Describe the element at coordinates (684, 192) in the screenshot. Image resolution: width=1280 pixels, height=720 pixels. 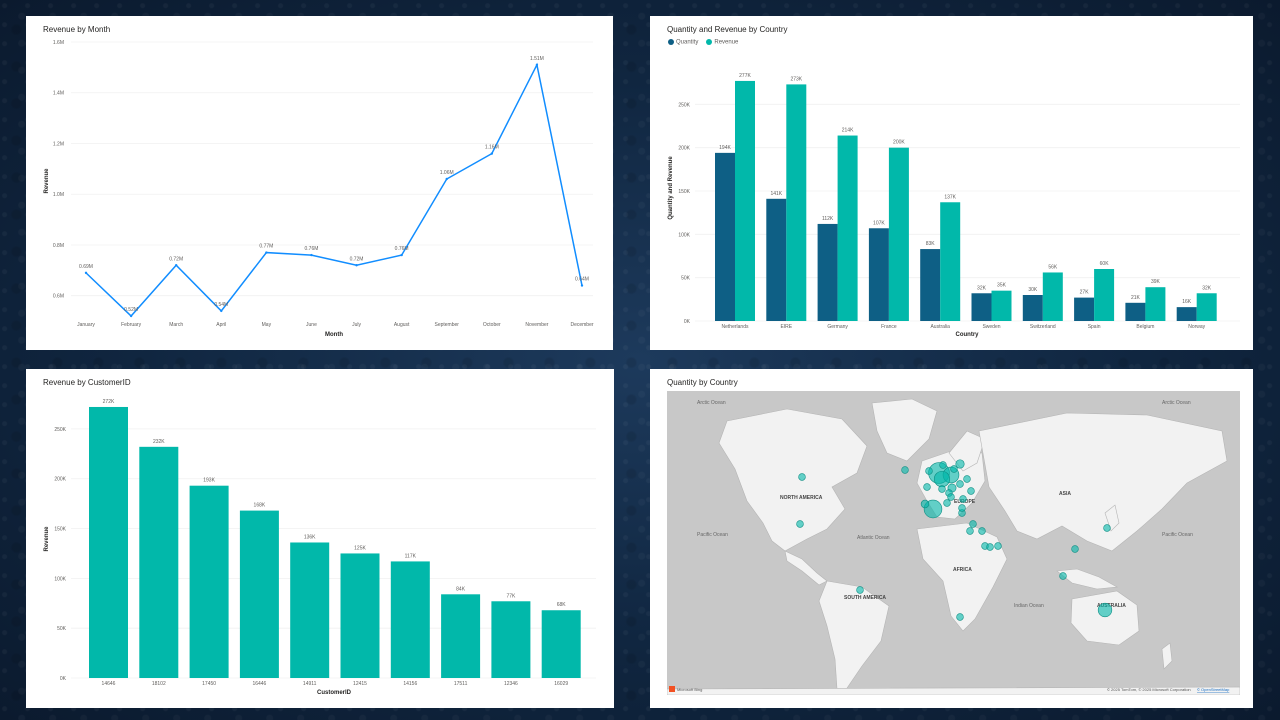
I see `y-tick-label: 150K` at that location.